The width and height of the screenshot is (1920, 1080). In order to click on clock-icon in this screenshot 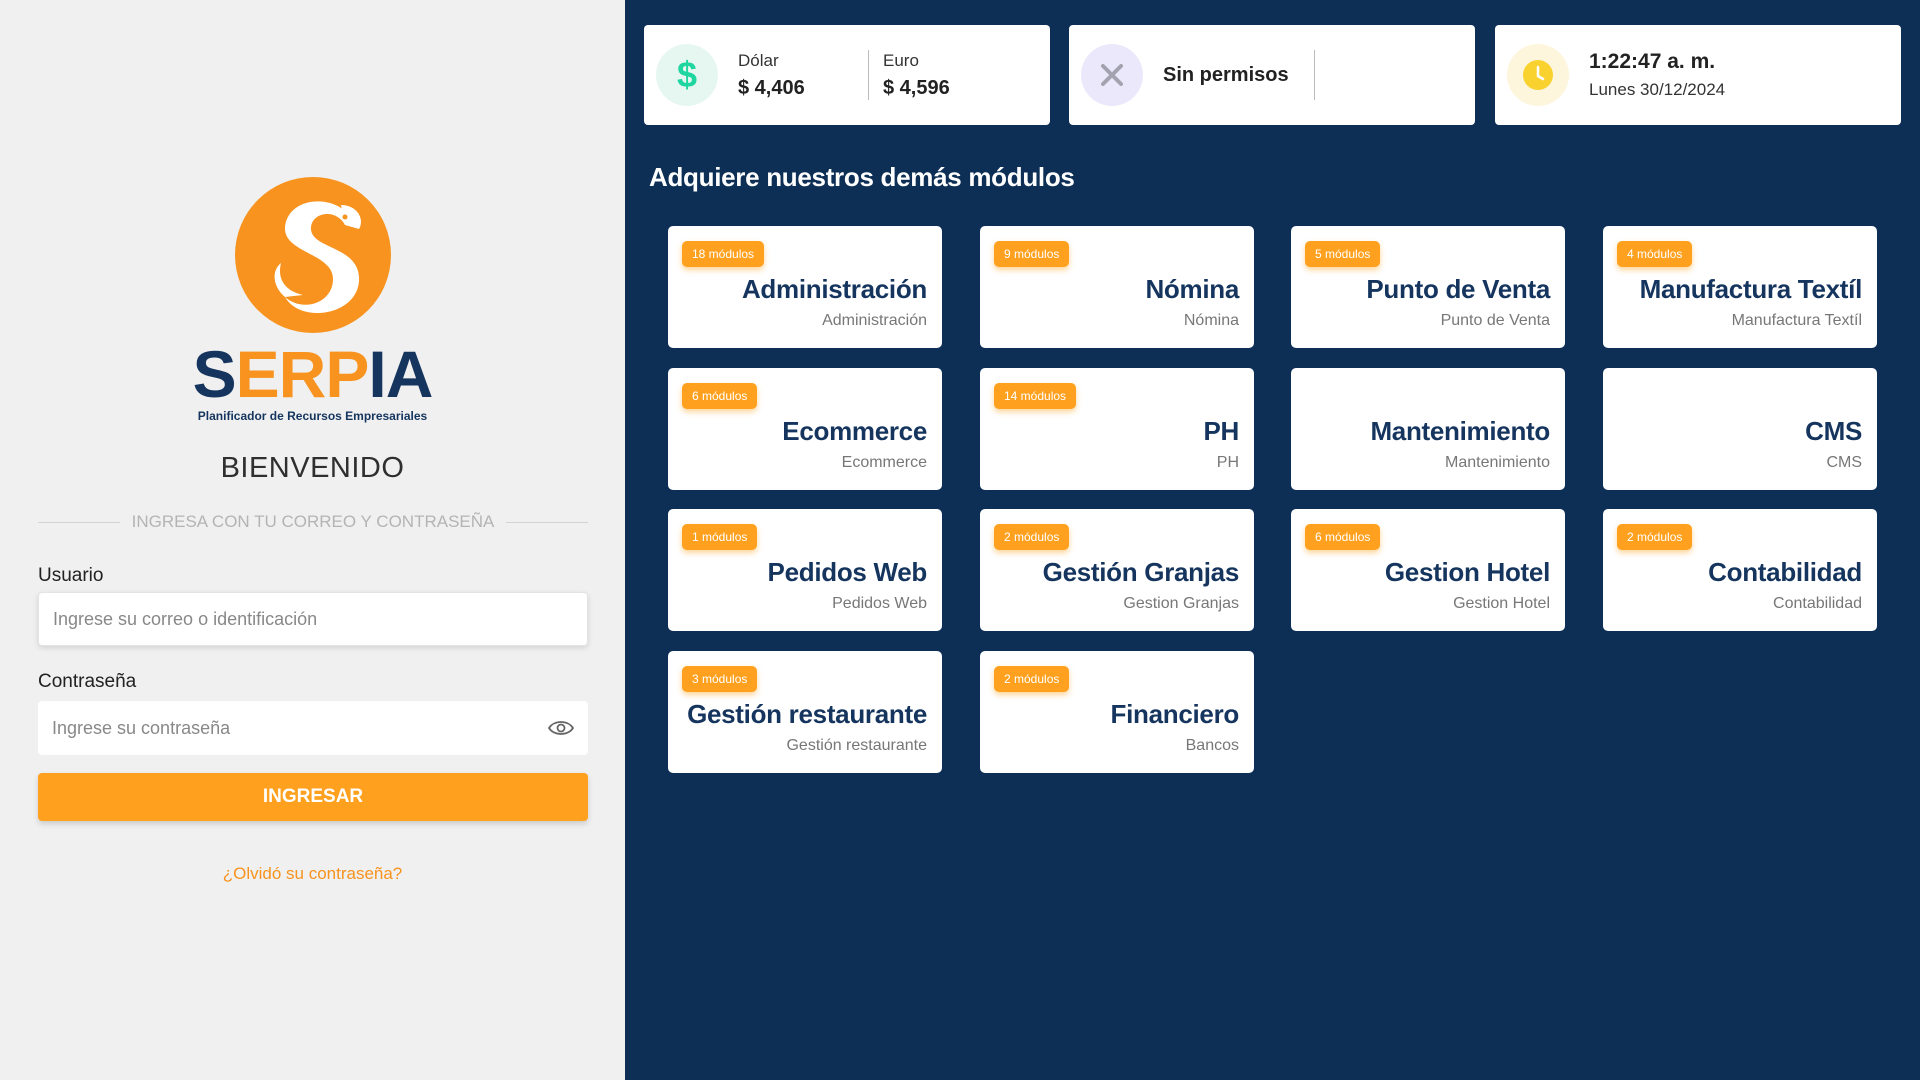, I will do `click(1538, 75)`.